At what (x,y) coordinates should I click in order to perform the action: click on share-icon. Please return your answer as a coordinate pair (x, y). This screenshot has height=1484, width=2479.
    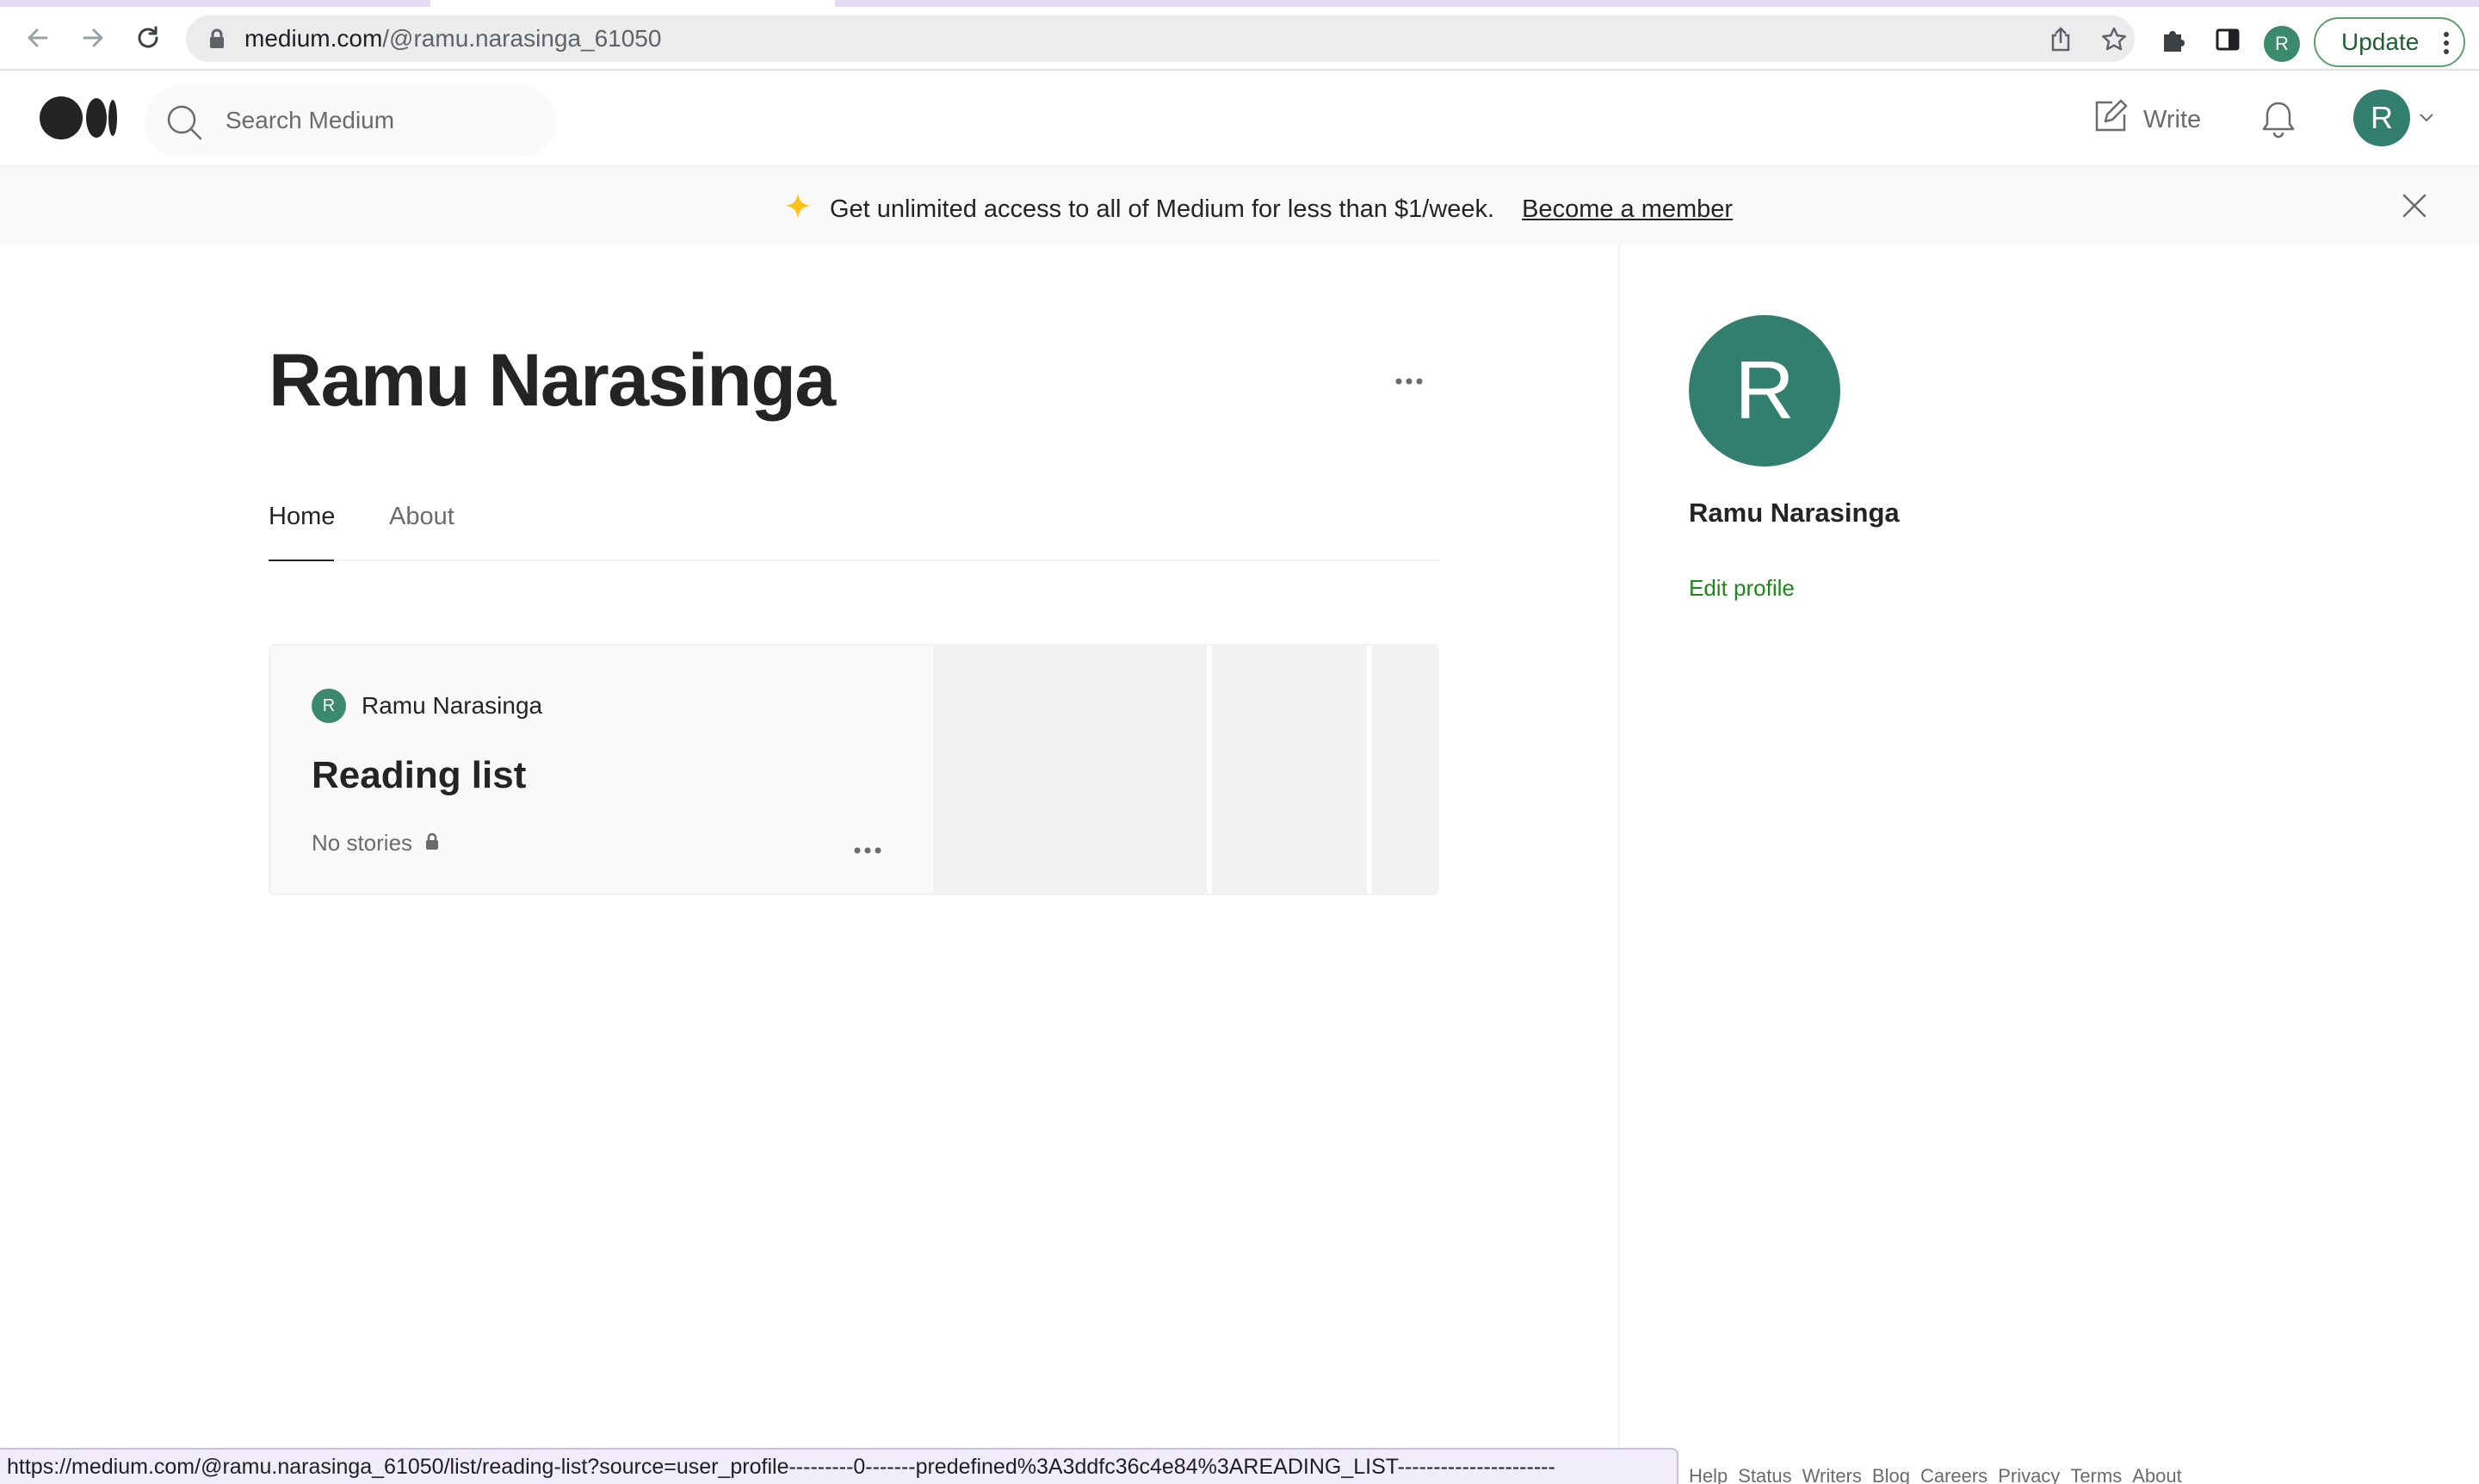
    Looking at the image, I should click on (2060, 39).